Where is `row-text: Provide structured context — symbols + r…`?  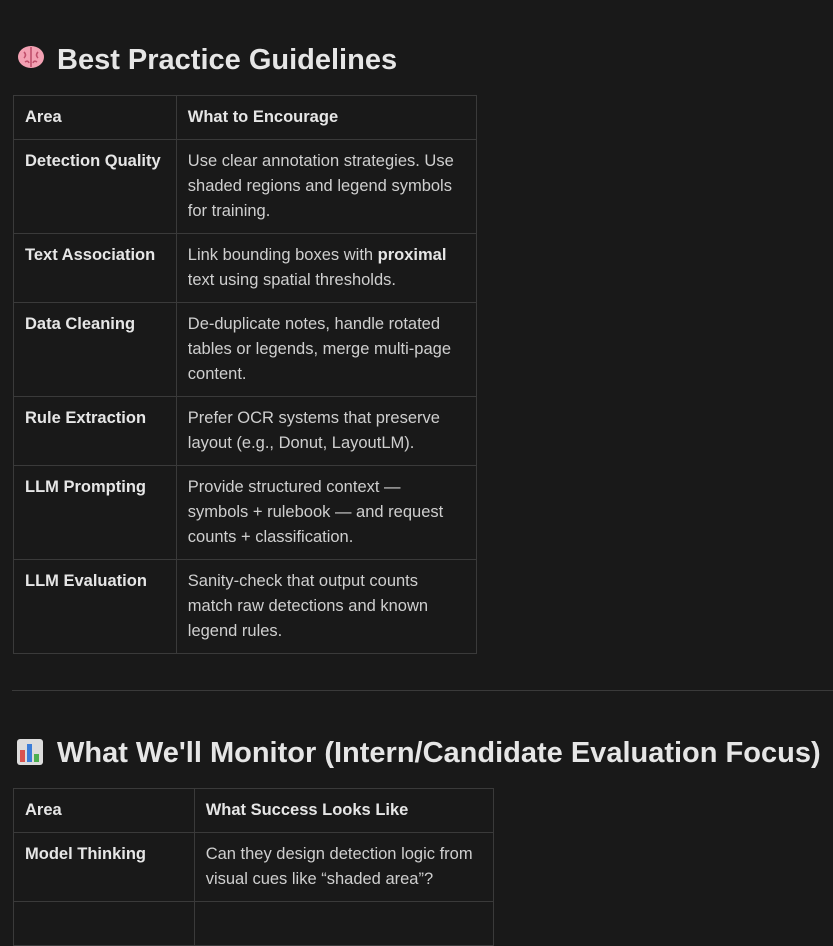 row-text: Provide structured context — symbols + r… is located at coordinates (326, 512).